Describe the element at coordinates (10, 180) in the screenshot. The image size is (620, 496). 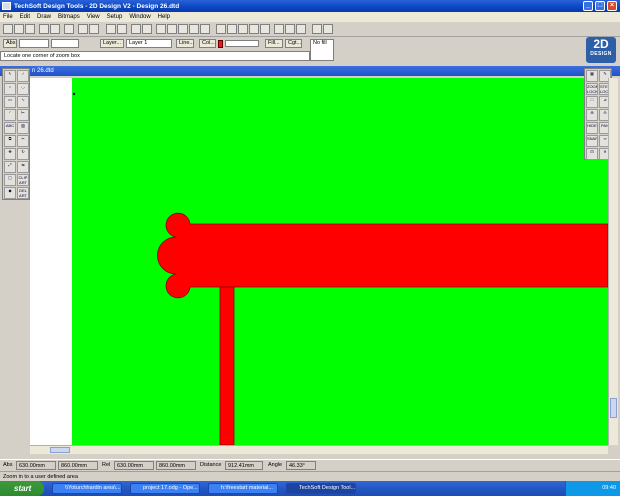
I see `frame-tool-icon: ▢` at that location.